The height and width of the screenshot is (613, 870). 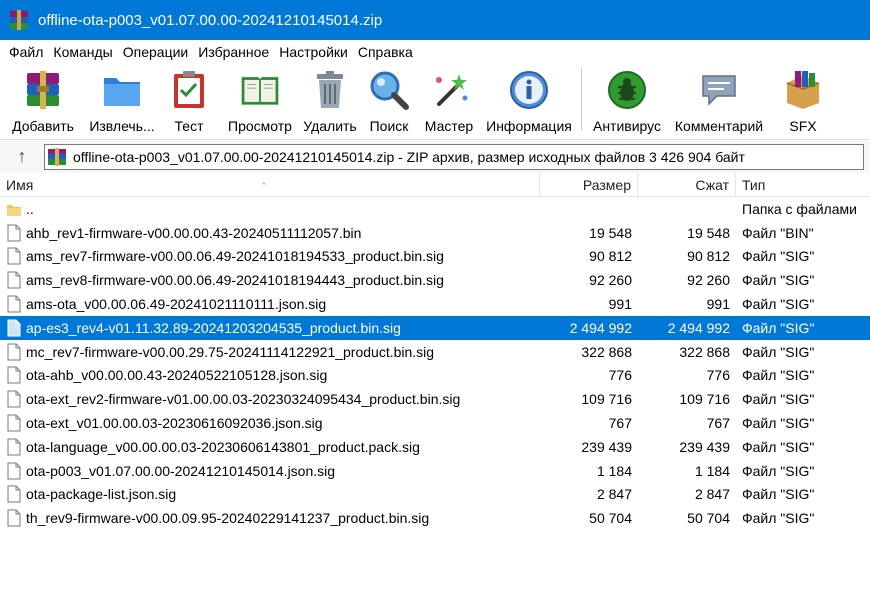 I want to click on delete-icon, so click(x=330, y=89).